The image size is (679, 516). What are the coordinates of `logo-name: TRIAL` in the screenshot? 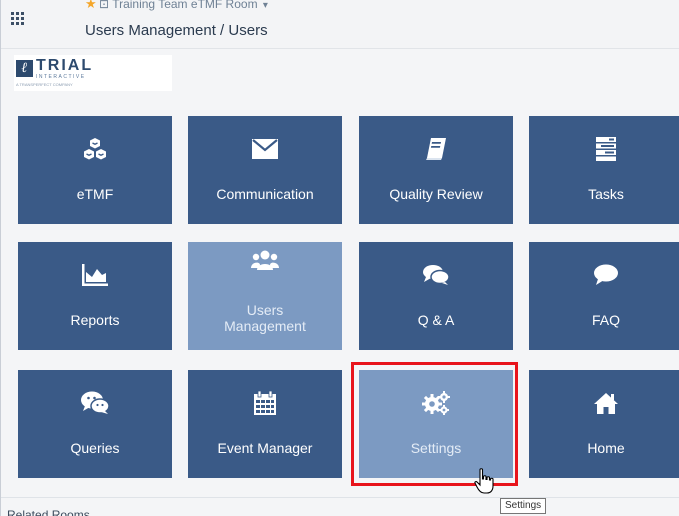 It's located at (65, 65).